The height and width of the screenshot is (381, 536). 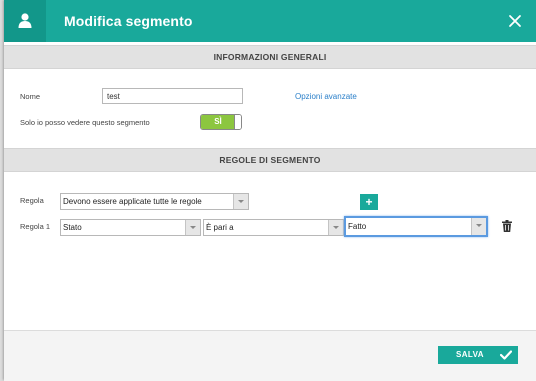 I want to click on dialog-title: Modifica segmento, so click(x=128, y=21).